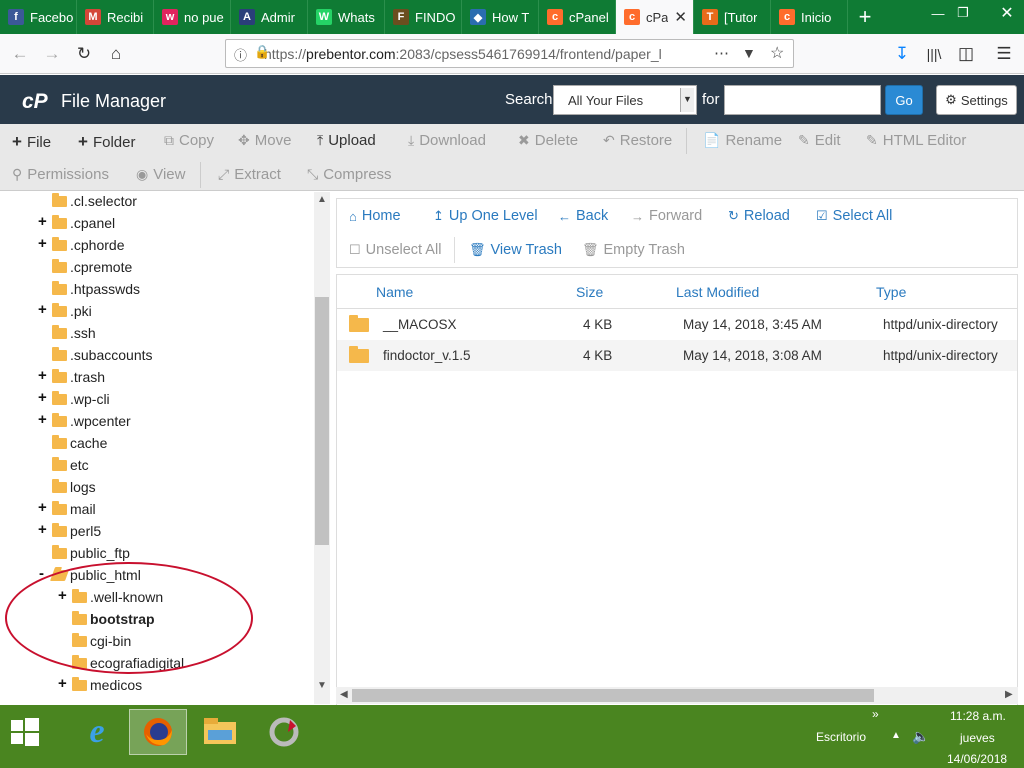 The width and height of the screenshot is (1024, 768). What do you see at coordinates (916, 140) in the screenshot?
I see `html-editor-button: ✎ HTML Editor` at bounding box center [916, 140].